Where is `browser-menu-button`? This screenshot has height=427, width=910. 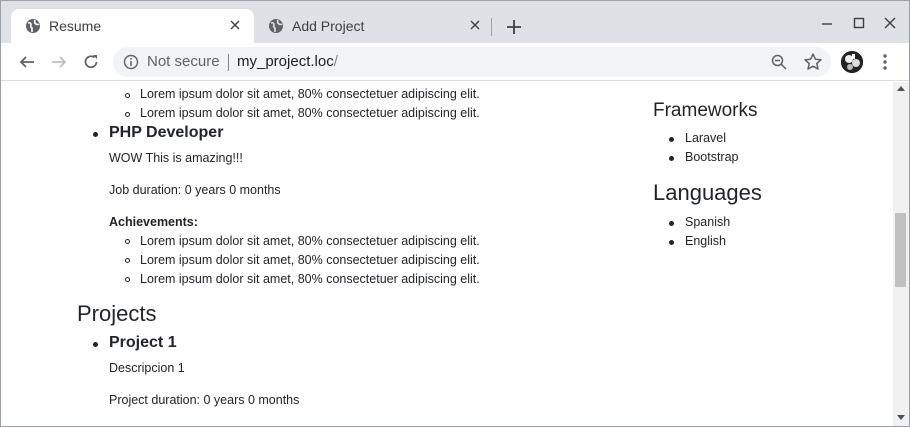 browser-menu-button is located at coordinates (885, 62).